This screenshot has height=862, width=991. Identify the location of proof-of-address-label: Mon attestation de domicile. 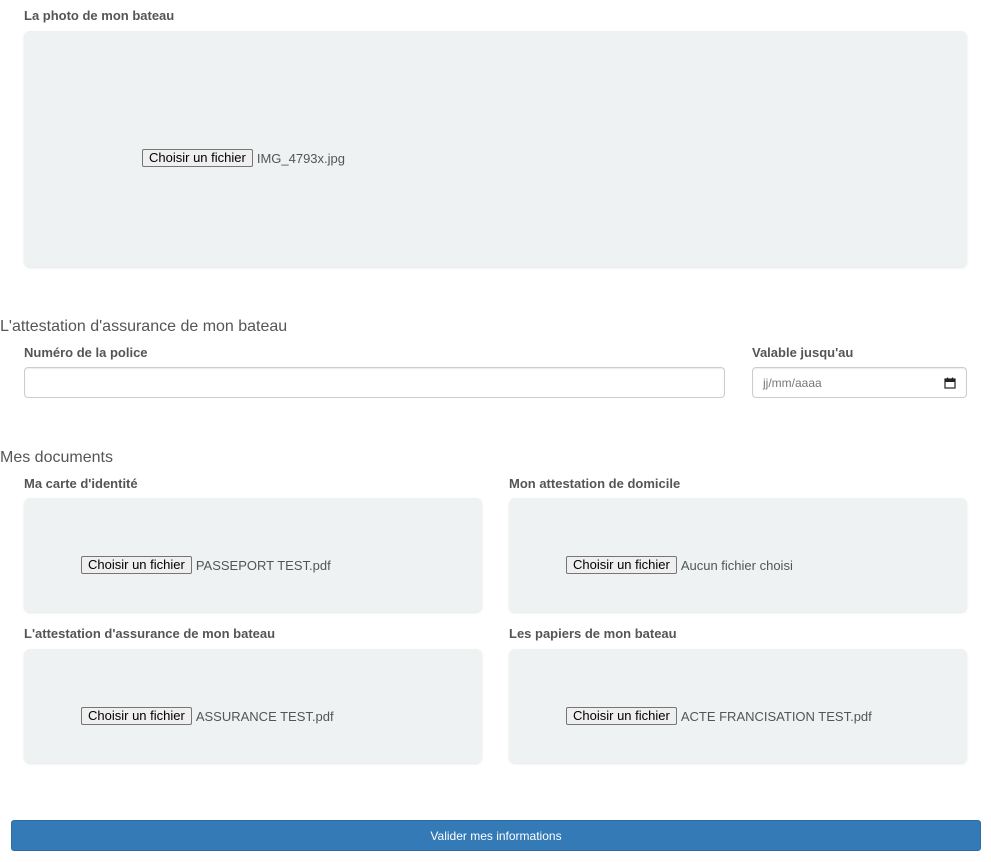
(595, 483).